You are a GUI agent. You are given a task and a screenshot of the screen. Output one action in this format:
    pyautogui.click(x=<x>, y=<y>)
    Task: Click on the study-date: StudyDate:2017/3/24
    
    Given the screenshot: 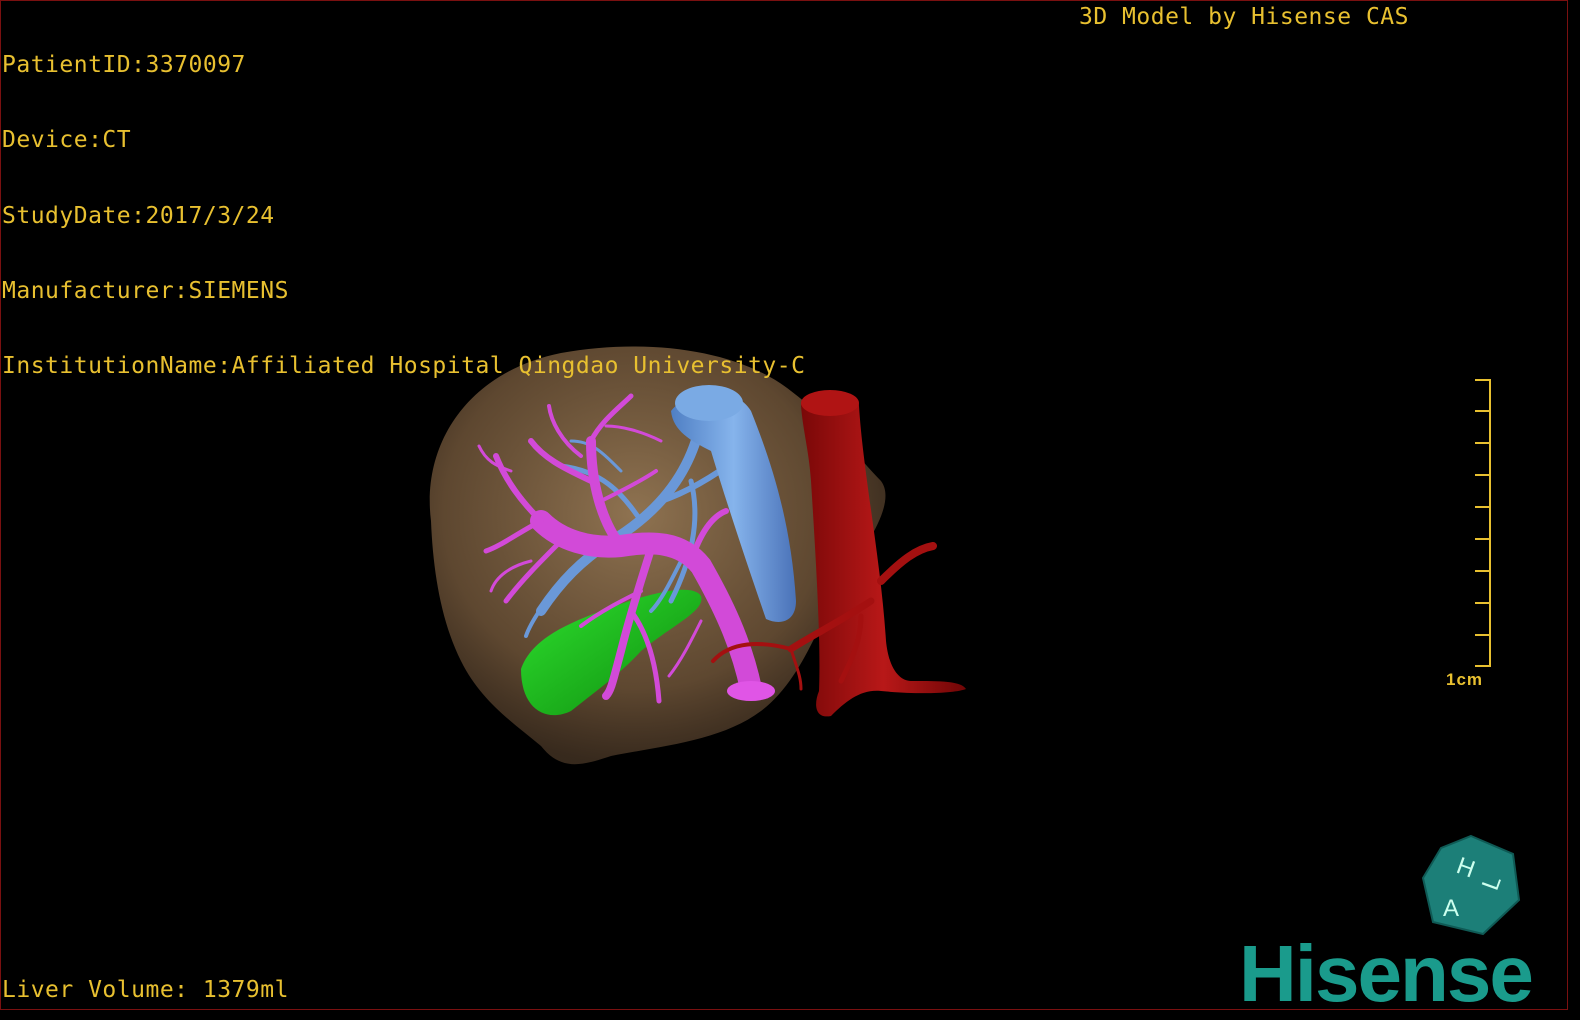 What is the action you would take?
    pyautogui.click(x=138, y=215)
    